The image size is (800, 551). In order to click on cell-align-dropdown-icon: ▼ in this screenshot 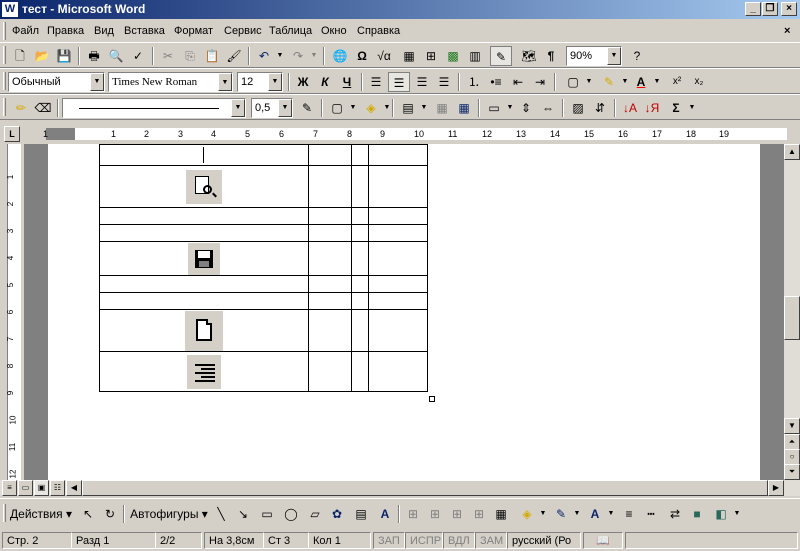, I will do `click(510, 108)`.